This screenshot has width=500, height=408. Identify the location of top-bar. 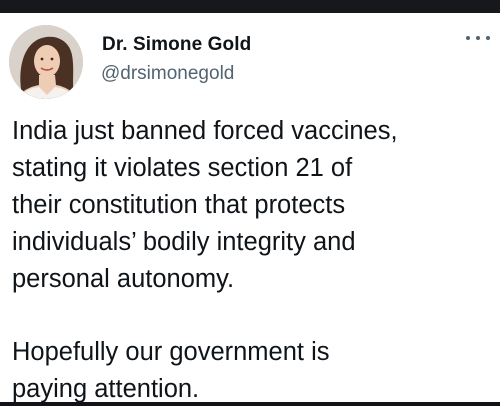
(250, 6).